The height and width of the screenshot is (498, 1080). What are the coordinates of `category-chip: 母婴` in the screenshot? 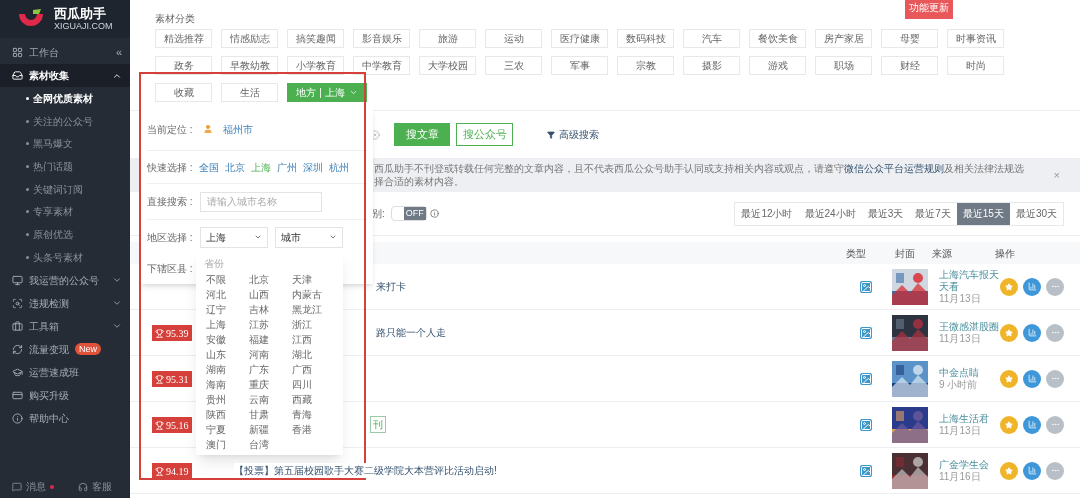 It's located at (909, 38).